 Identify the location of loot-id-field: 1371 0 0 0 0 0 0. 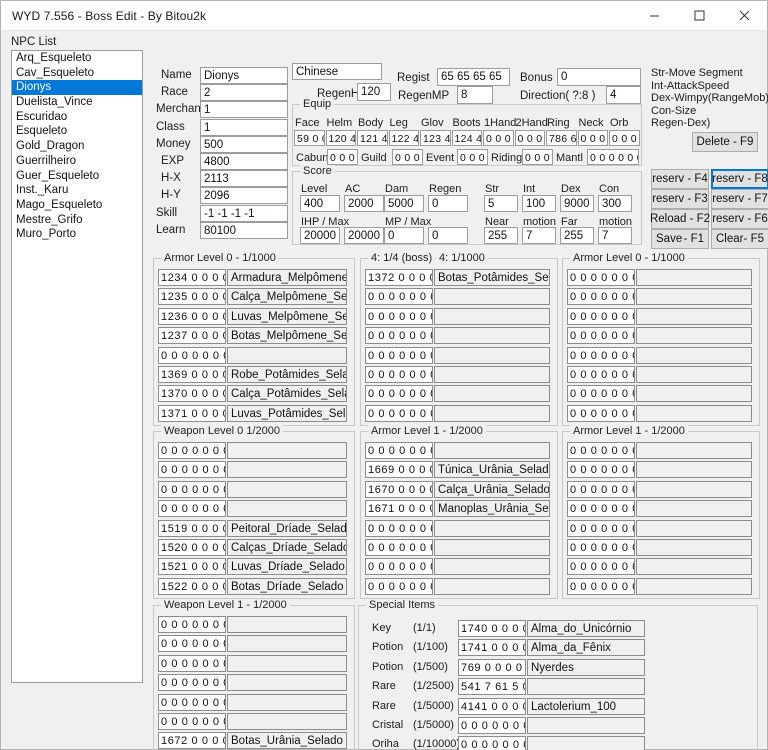
(192, 413).